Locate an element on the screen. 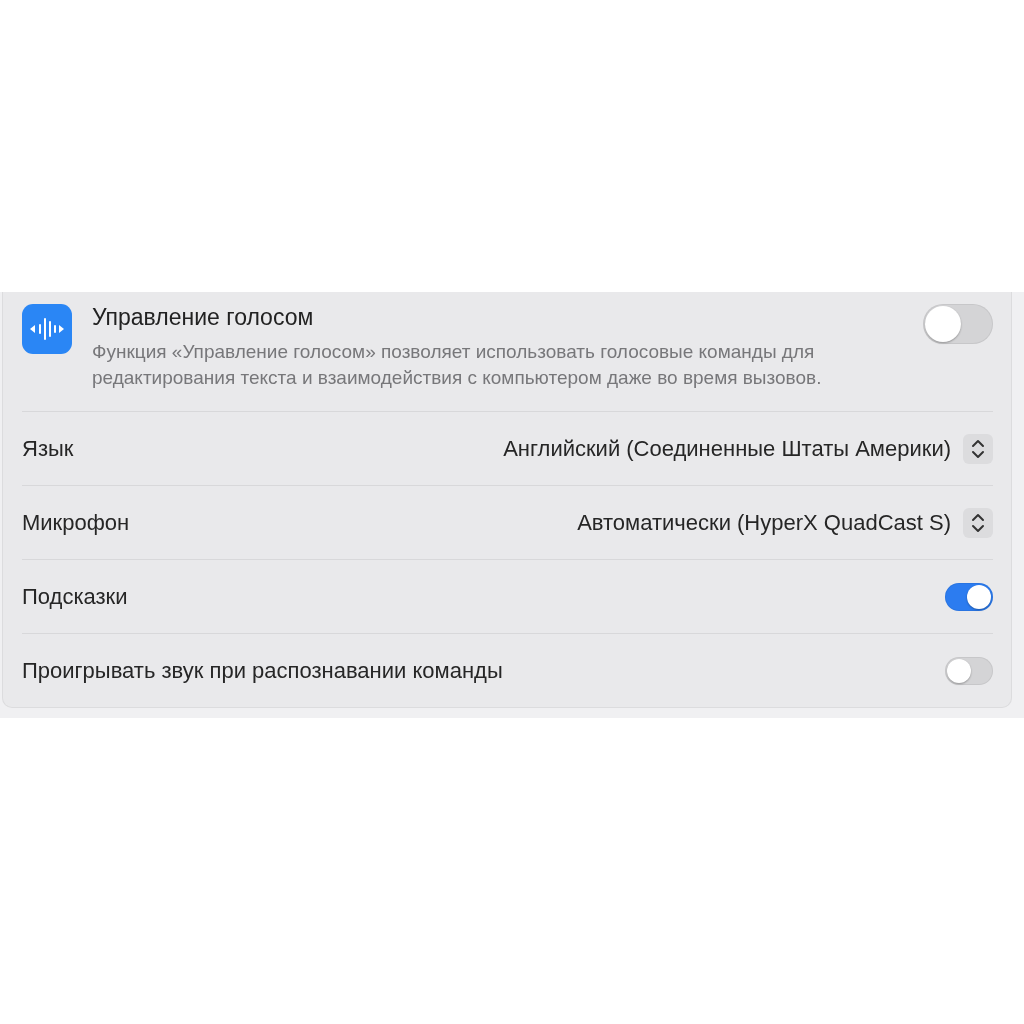  setting-label: Проигрывать звук при распознавании команды is located at coordinates (262, 670).